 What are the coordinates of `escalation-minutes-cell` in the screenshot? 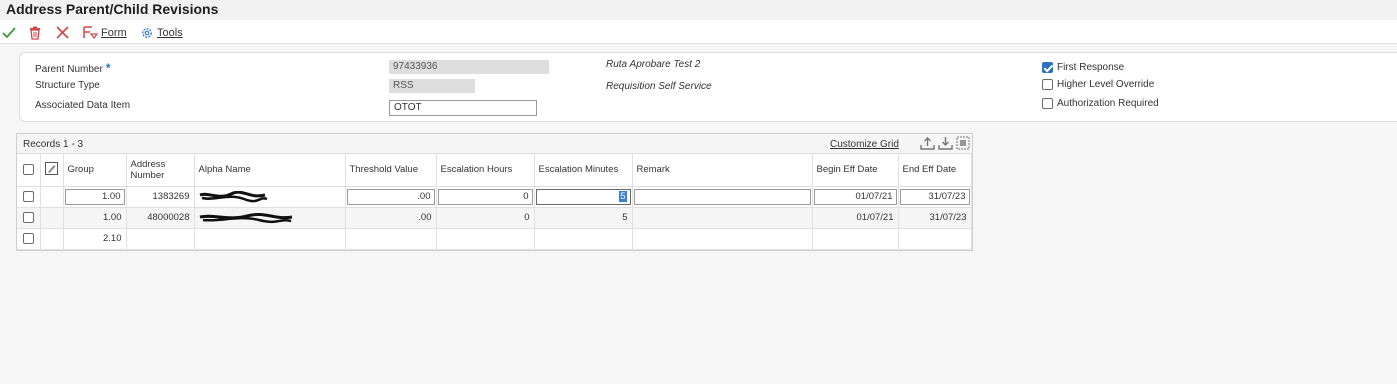 It's located at (583, 239).